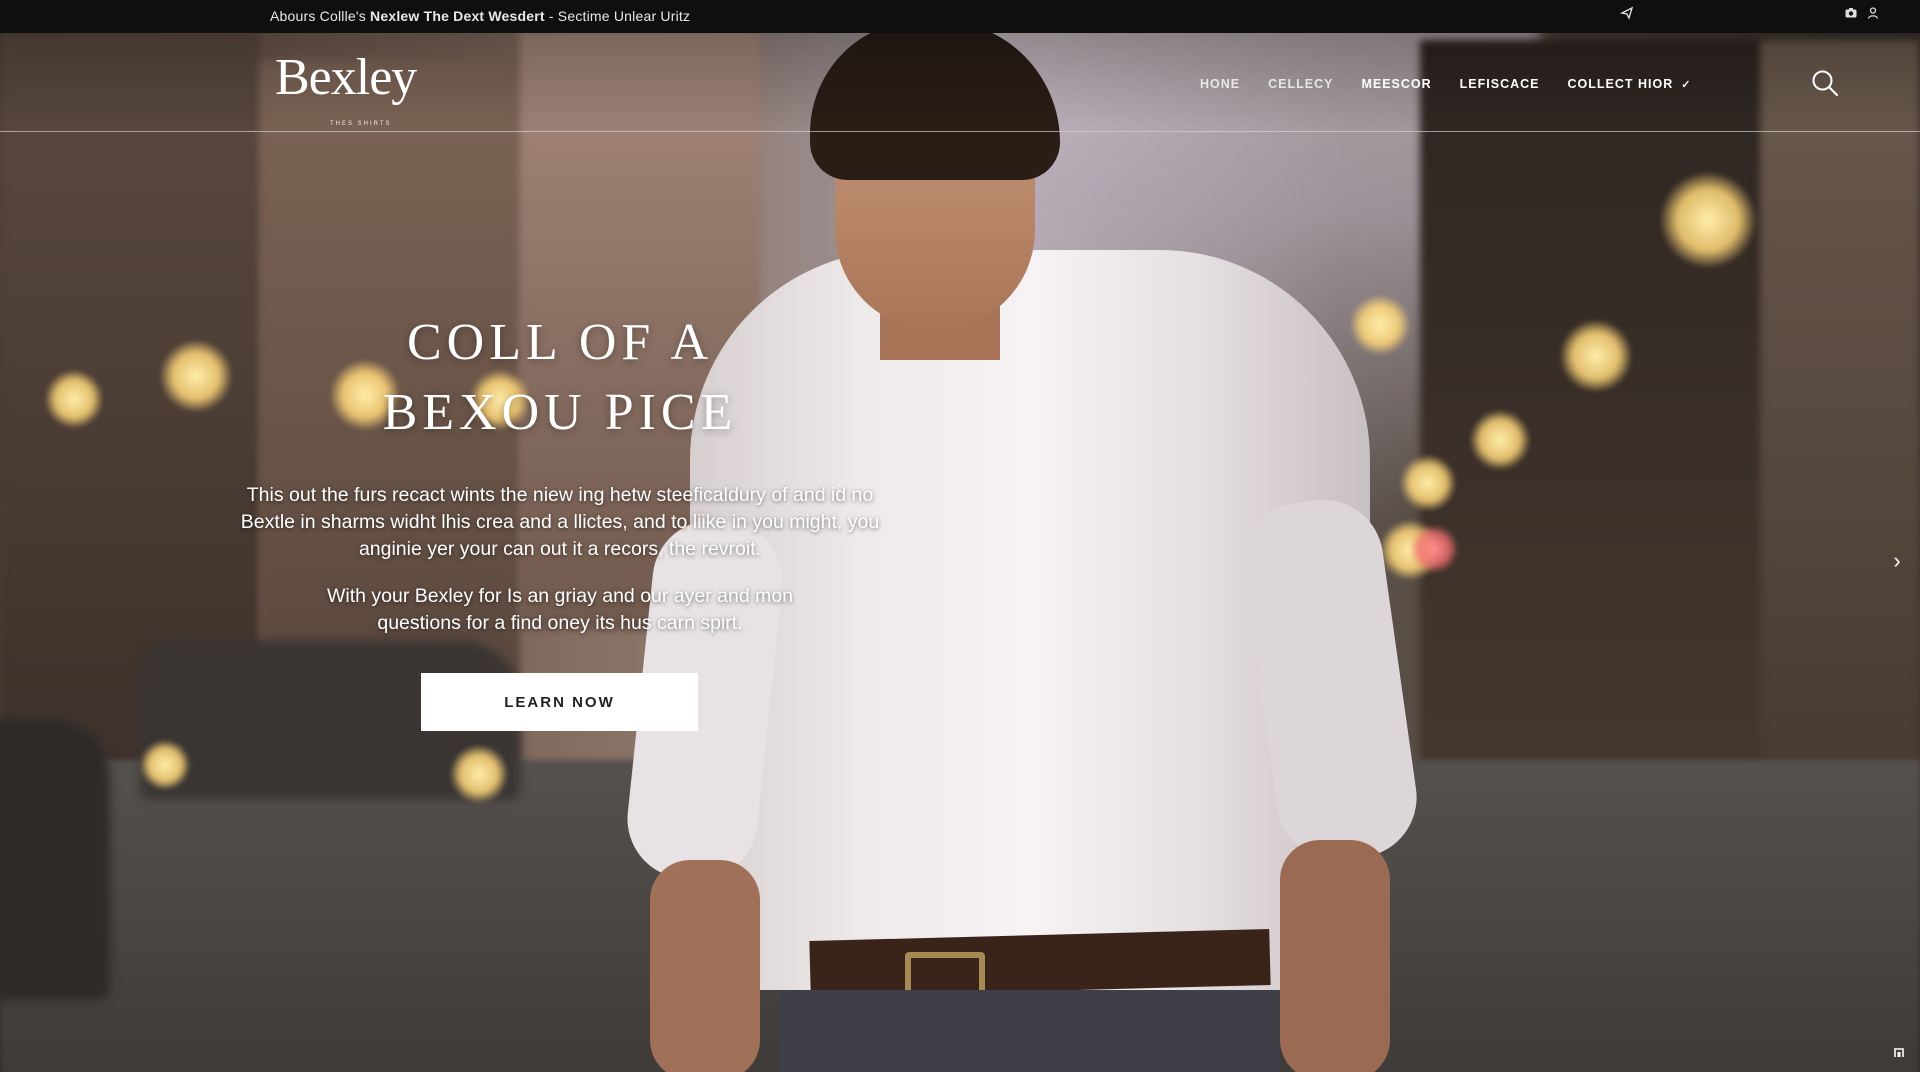 This screenshot has width=1920, height=1072. What do you see at coordinates (560, 412) in the screenshot?
I see `hero-title-line2: BEXOU PICE` at bounding box center [560, 412].